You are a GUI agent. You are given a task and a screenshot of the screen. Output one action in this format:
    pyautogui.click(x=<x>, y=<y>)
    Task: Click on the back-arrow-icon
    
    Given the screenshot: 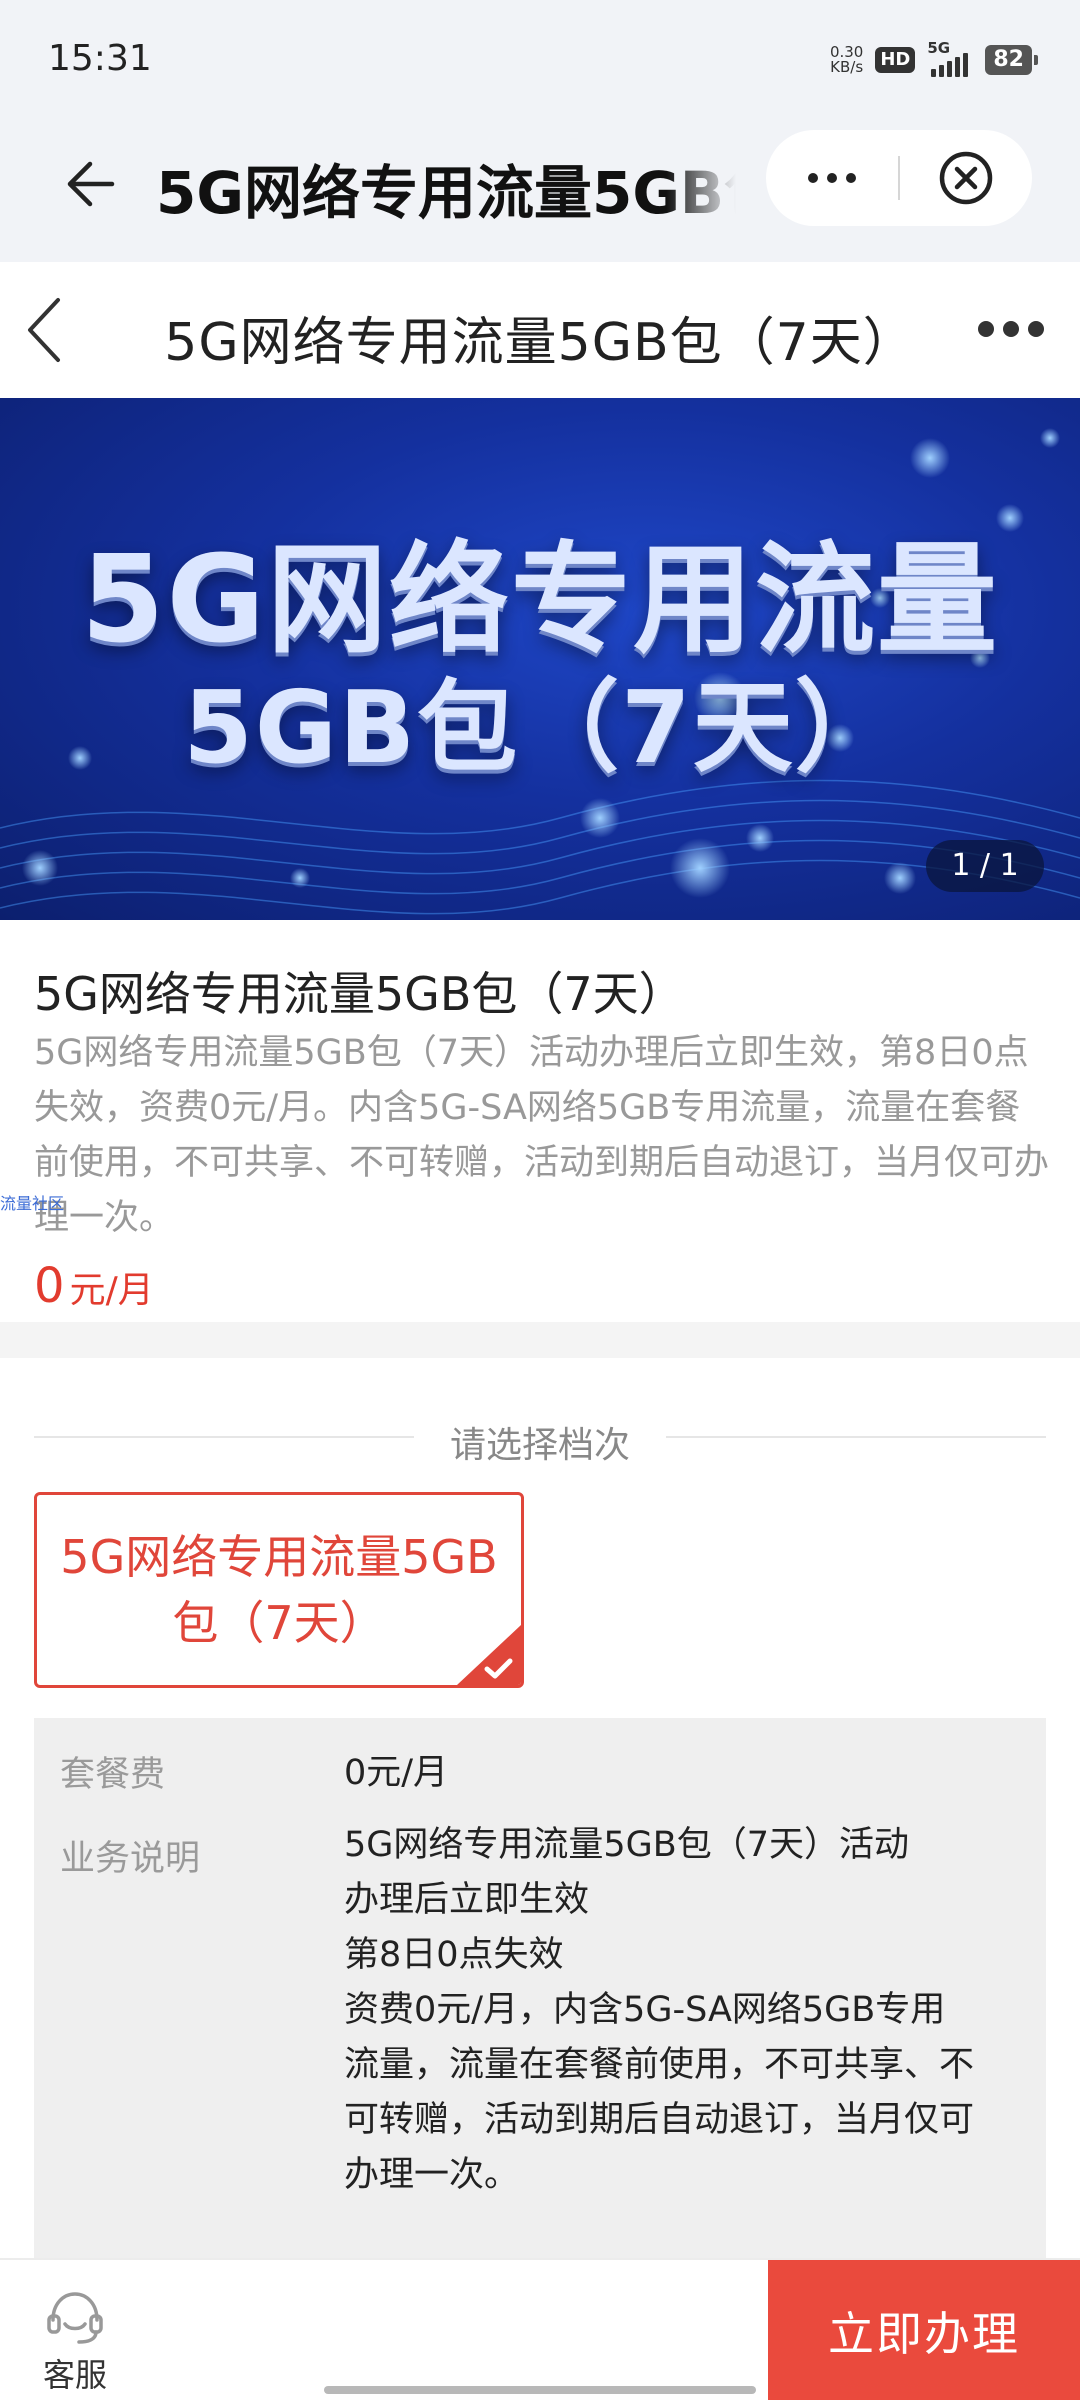 What is the action you would take?
    pyautogui.click(x=90, y=184)
    